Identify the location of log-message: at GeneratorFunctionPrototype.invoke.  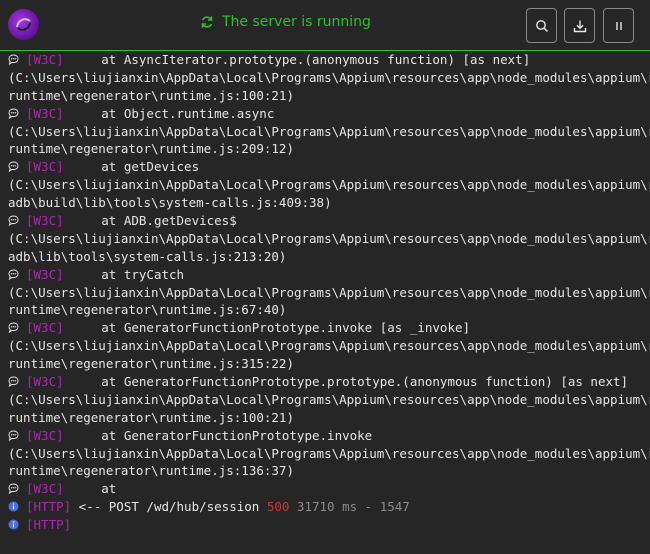
(218, 435).